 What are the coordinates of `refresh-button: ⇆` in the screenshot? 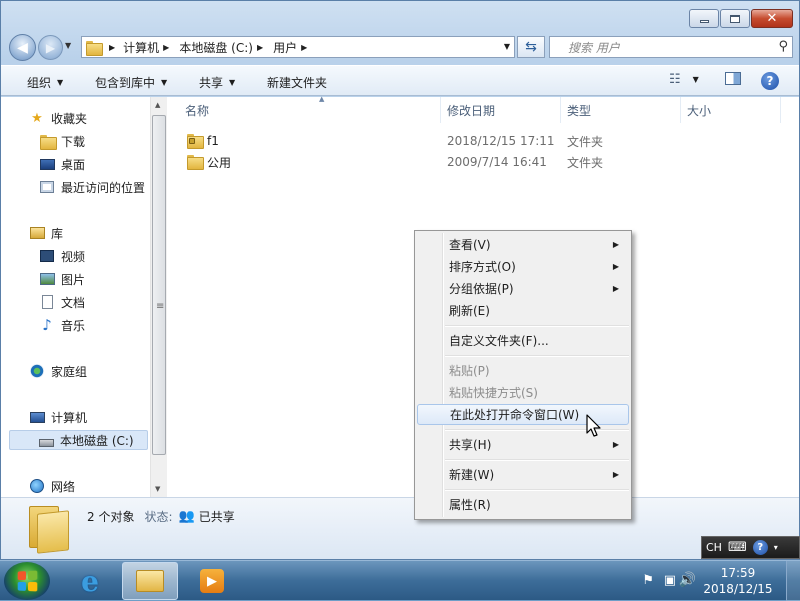 It's located at (531, 47).